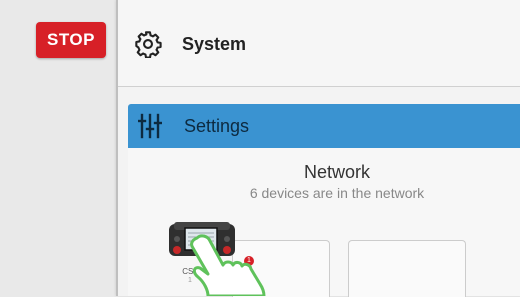 The width and height of the screenshot is (520, 297). What do you see at coordinates (71, 40) in the screenshot?
I see `stop-button: STOP` at bounding box center [71, 40].